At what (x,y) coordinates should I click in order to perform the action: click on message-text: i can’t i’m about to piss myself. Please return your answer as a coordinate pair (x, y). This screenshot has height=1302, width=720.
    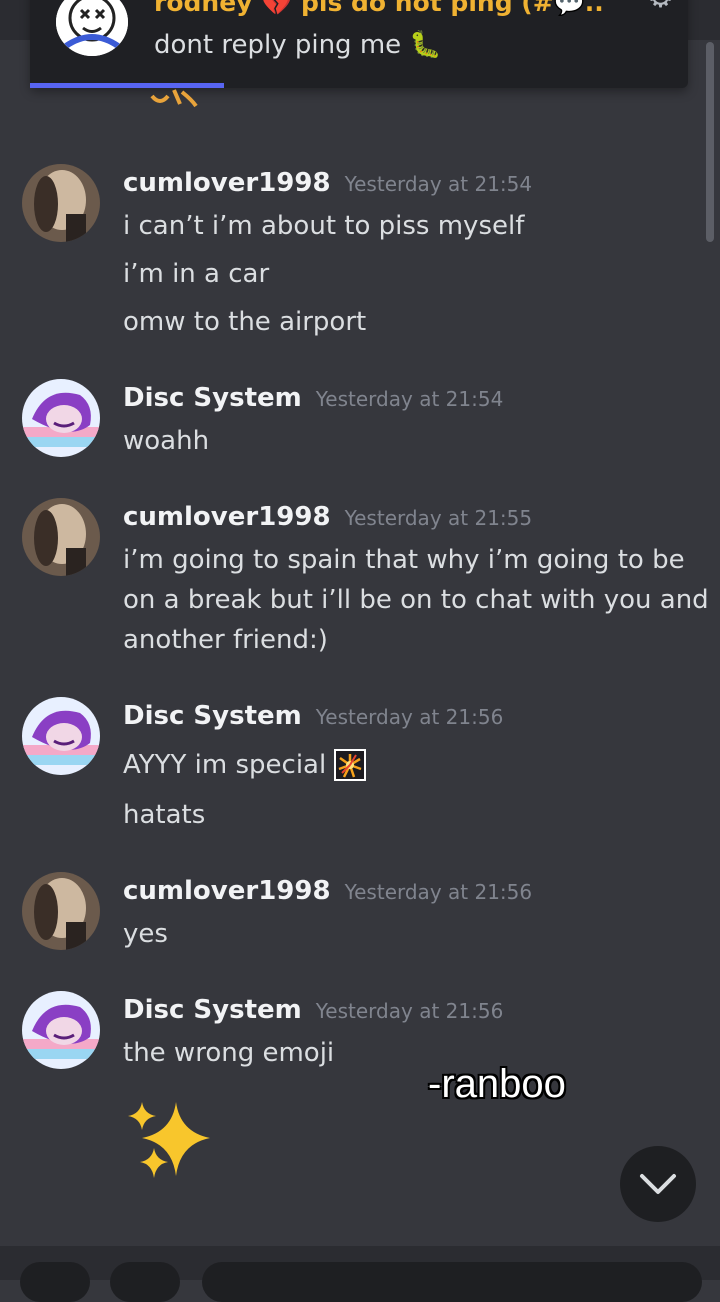
    Looking at the image, I should click on (324, 226).